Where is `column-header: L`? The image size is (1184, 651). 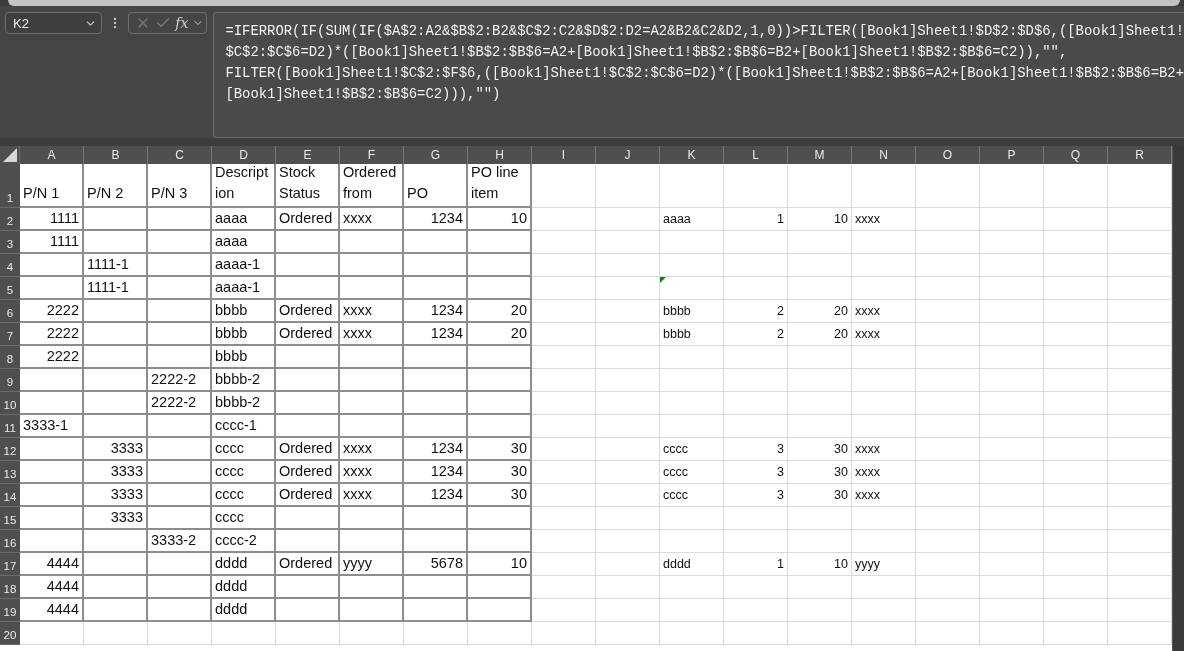
column-header: L is located at coordinates (756, 155).